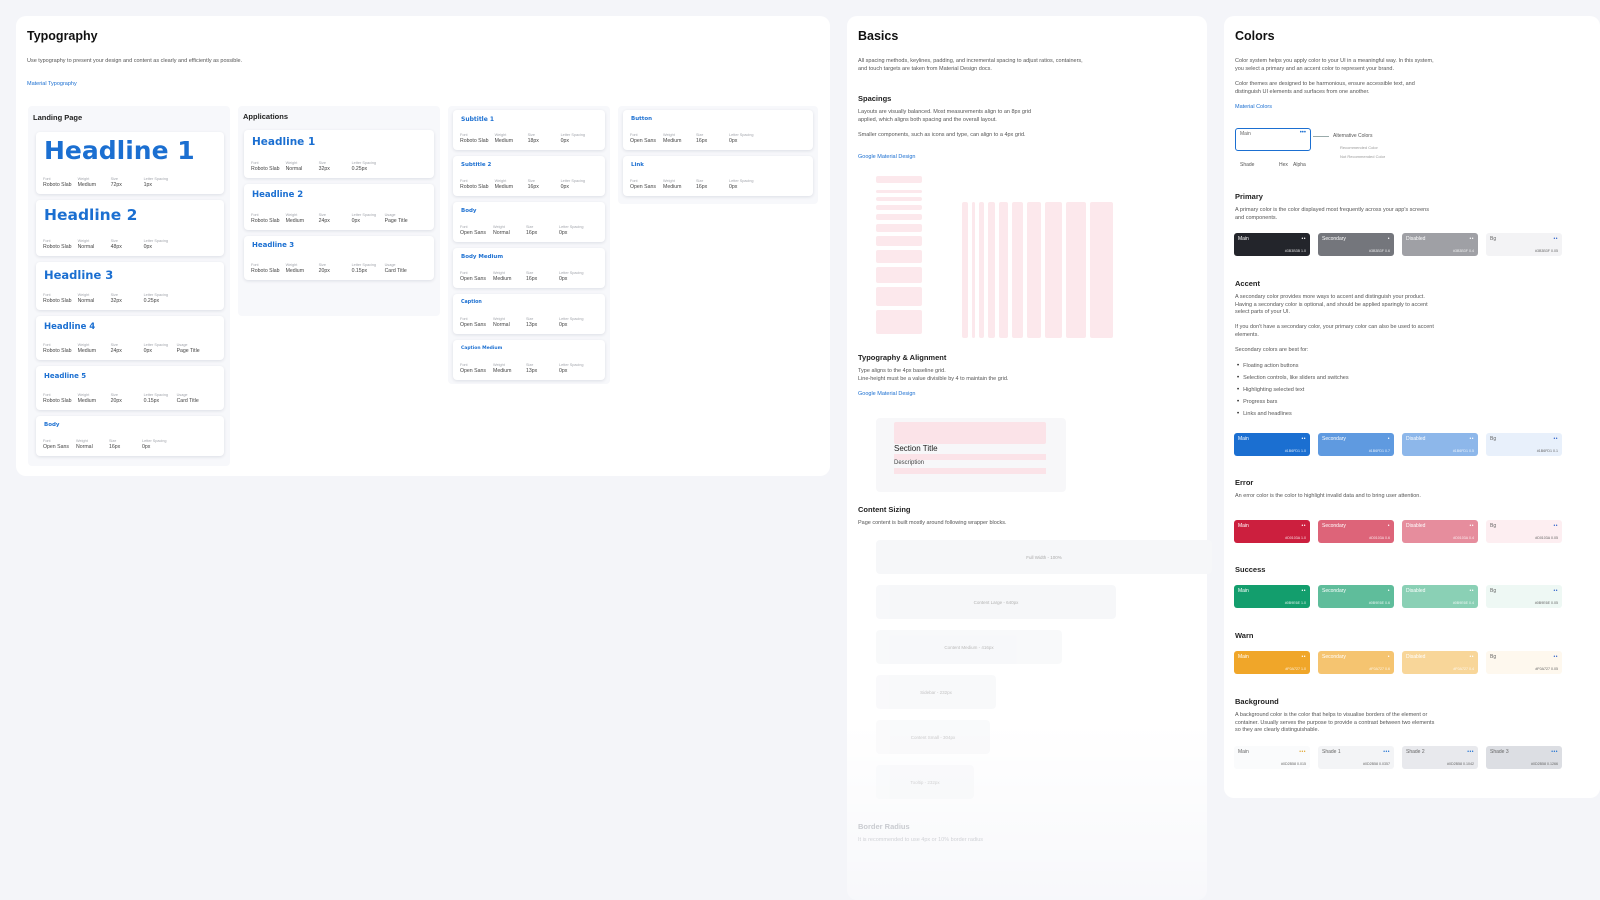 Image resolution: width=1600 pixels, height=900 pixels. What do you see at coordinates (1379, 251) in the screenshot?
I see `swatch-hex: #3B3B3F 0.6` at bounding box center [1379, 251].